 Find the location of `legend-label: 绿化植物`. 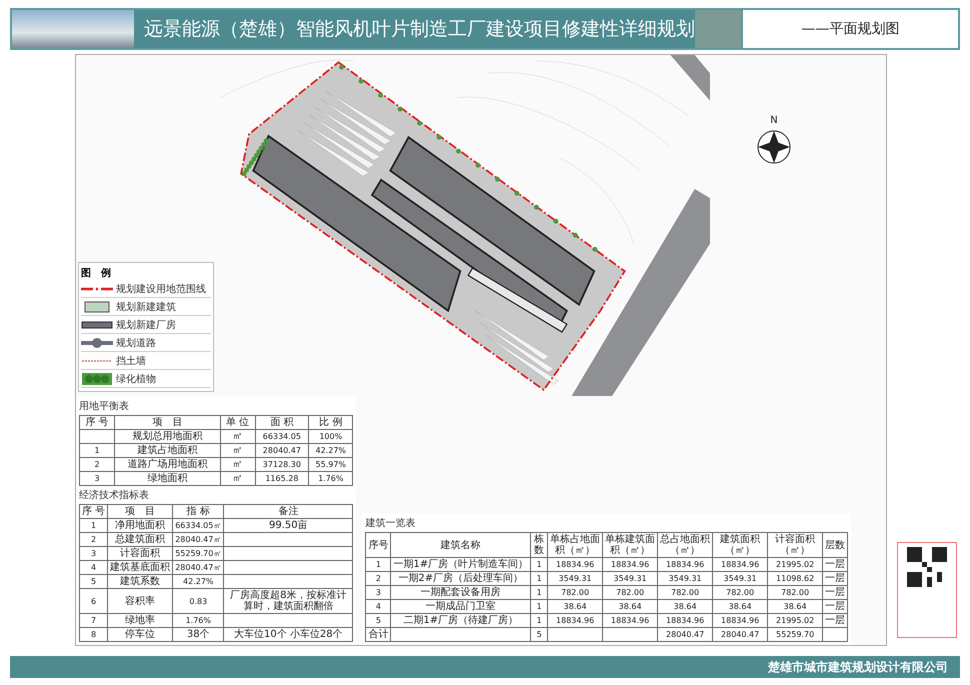

legend-label: 绿化植物 is located at coordinates (136, 379).